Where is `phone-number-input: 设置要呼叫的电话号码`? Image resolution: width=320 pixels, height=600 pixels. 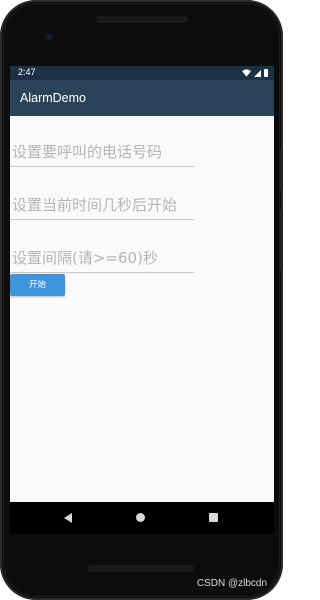
phone-number-input: 设置要呼叫的电话号码 is located at coordinates (102, 152).